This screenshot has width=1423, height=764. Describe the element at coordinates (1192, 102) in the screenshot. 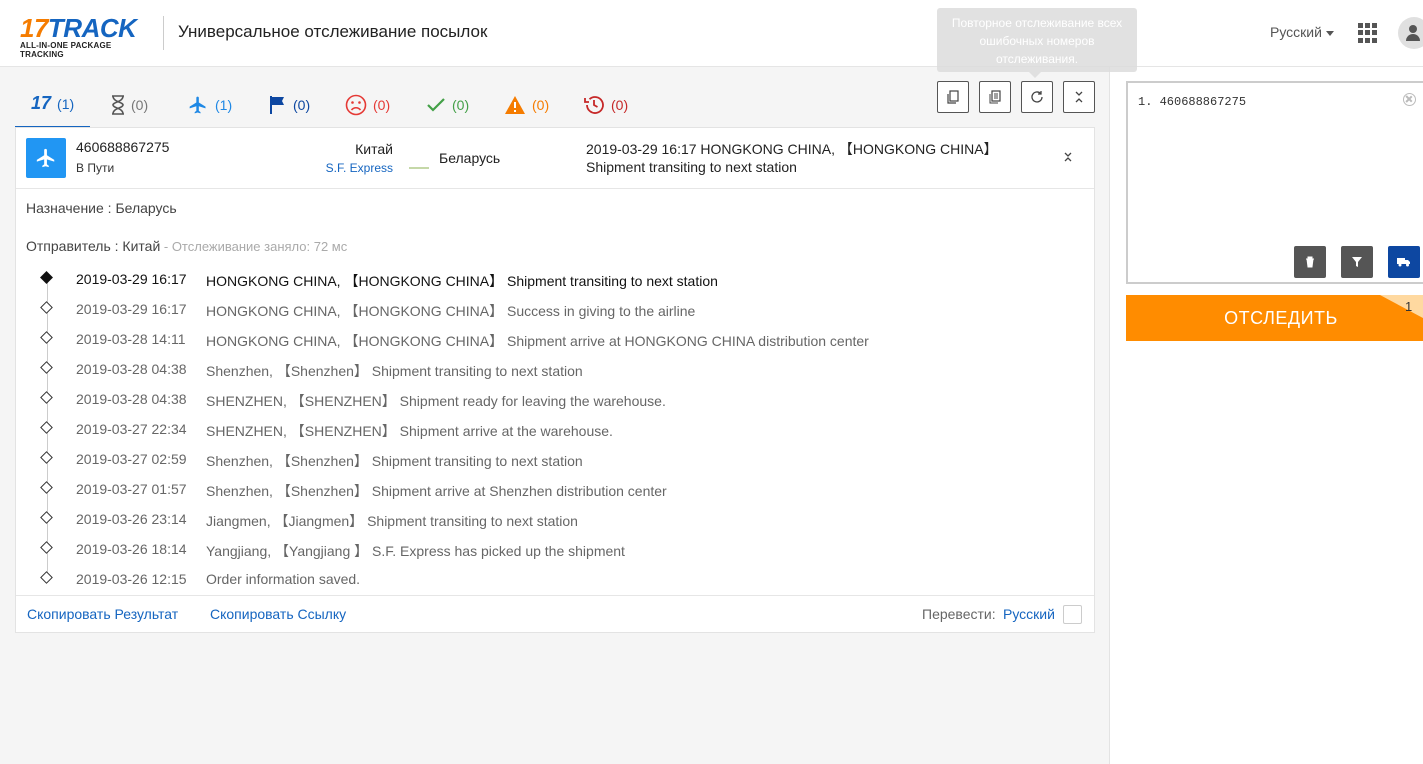

I see `tracking-number-entry: 1. 460688867275` at that location.